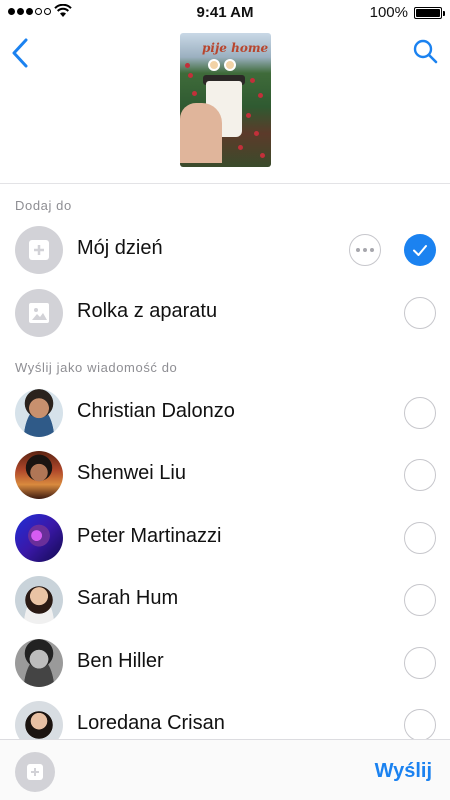 The height and width of the screenshot is (800, 450). What do you see at coordinates (225, 538) in the screenshot?
I see `contact-row: Peter Martinazzi` at bounding box center [225, 538].